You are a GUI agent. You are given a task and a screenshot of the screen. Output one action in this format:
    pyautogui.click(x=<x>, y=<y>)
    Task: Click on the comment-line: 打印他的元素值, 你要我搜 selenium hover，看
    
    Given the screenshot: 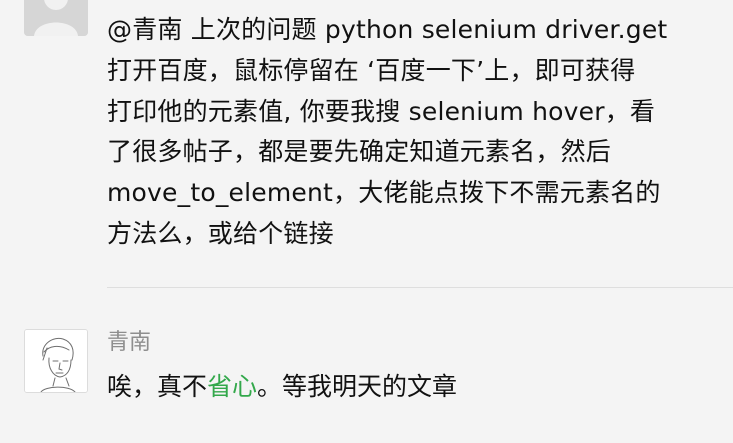 What is the action you would take?
    pyautogui.click(x=381, y=111)
    